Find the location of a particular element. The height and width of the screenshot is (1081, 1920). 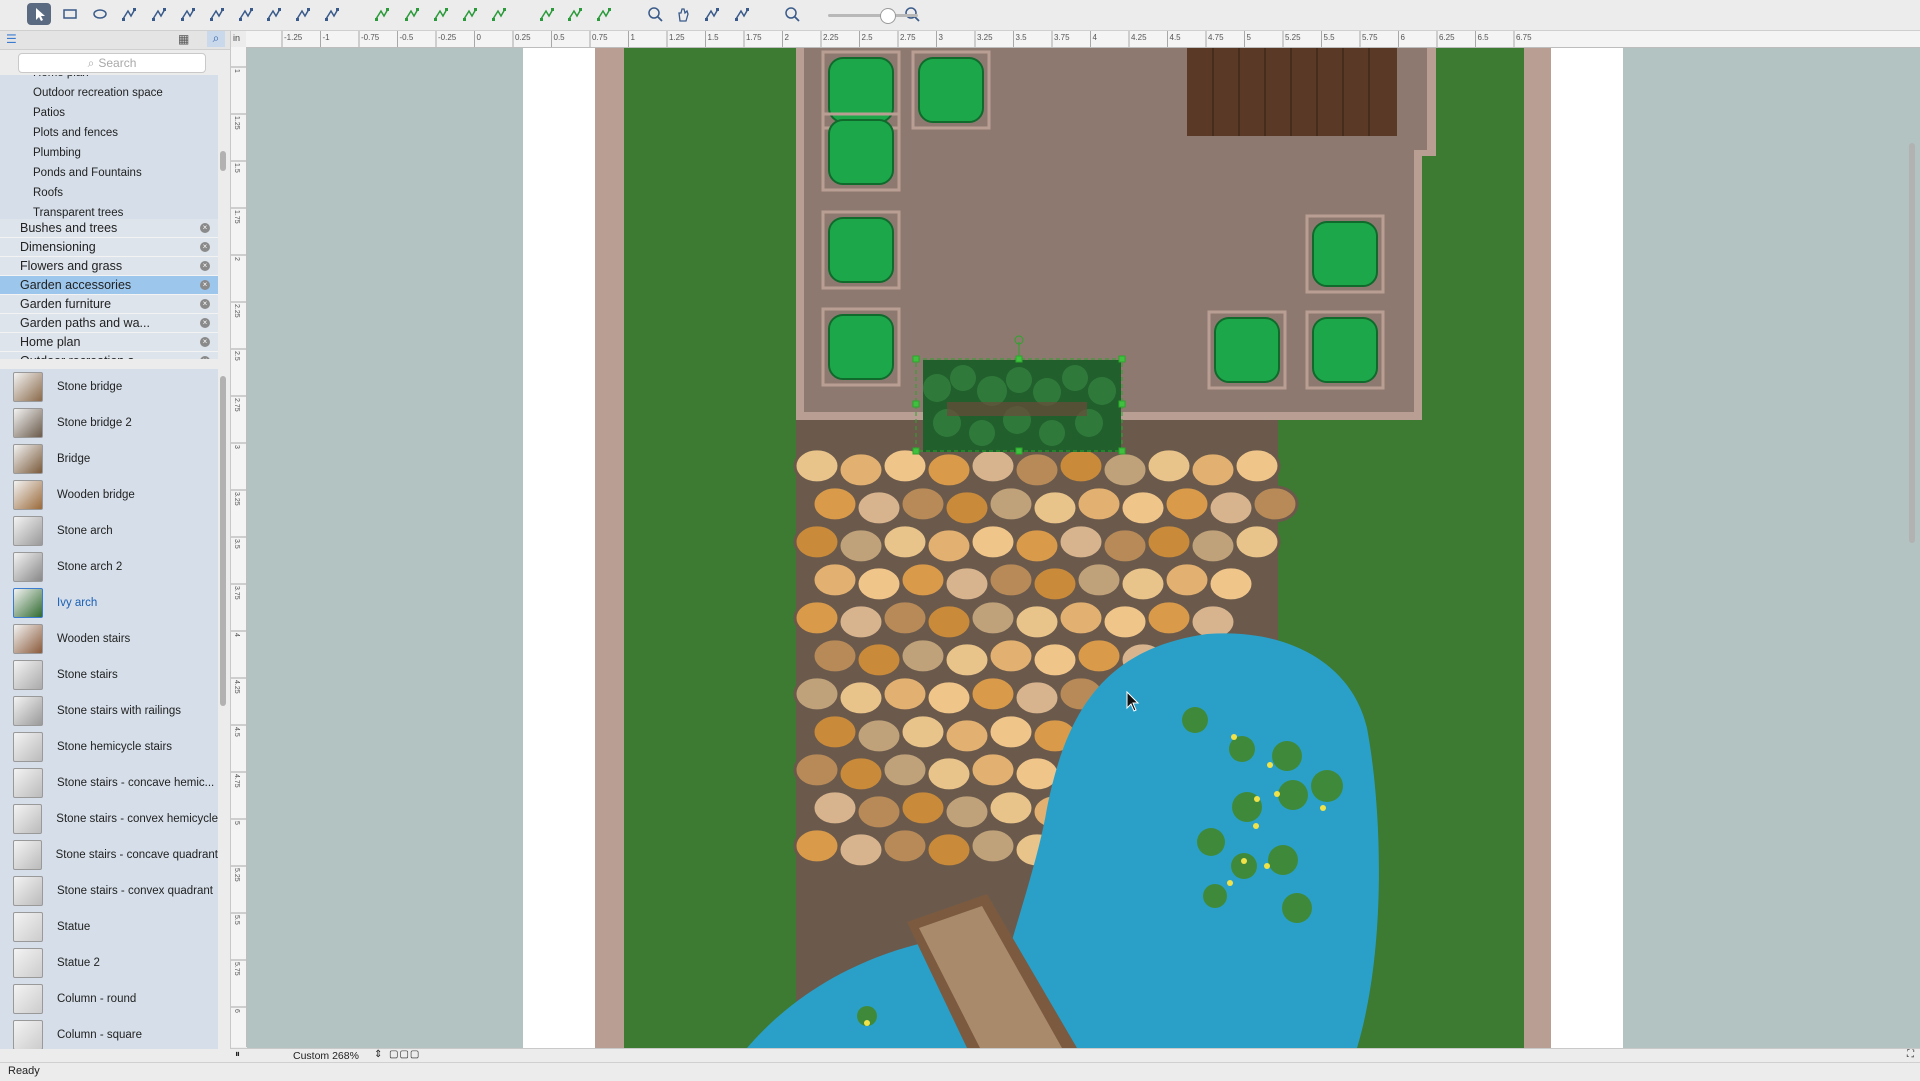

ivy-arch is located at coordinates (1022, 406).